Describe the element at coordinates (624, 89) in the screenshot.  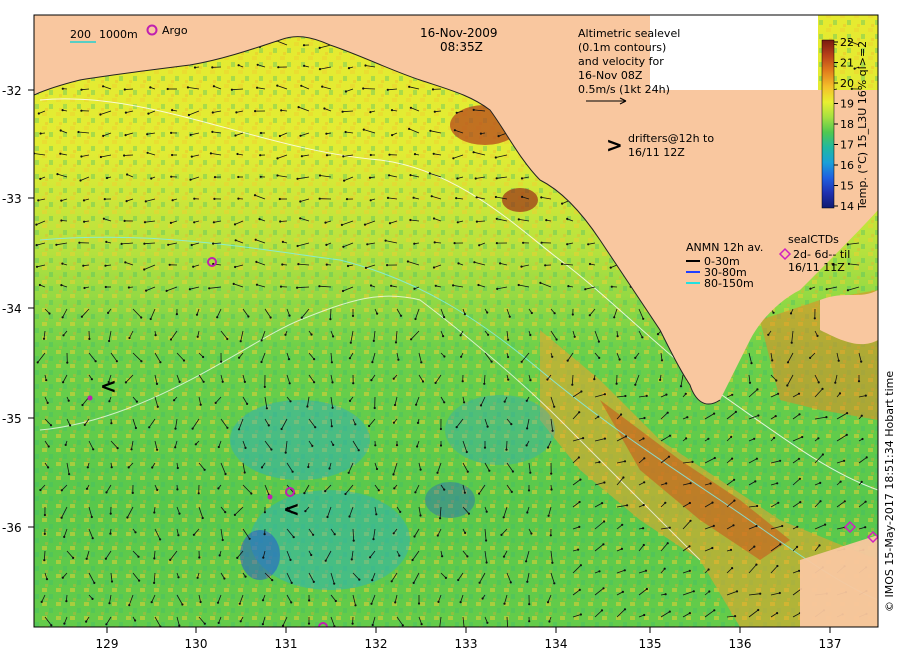
I see `altimetric-line: 0.5m/s (1kt 24h)` at that location.